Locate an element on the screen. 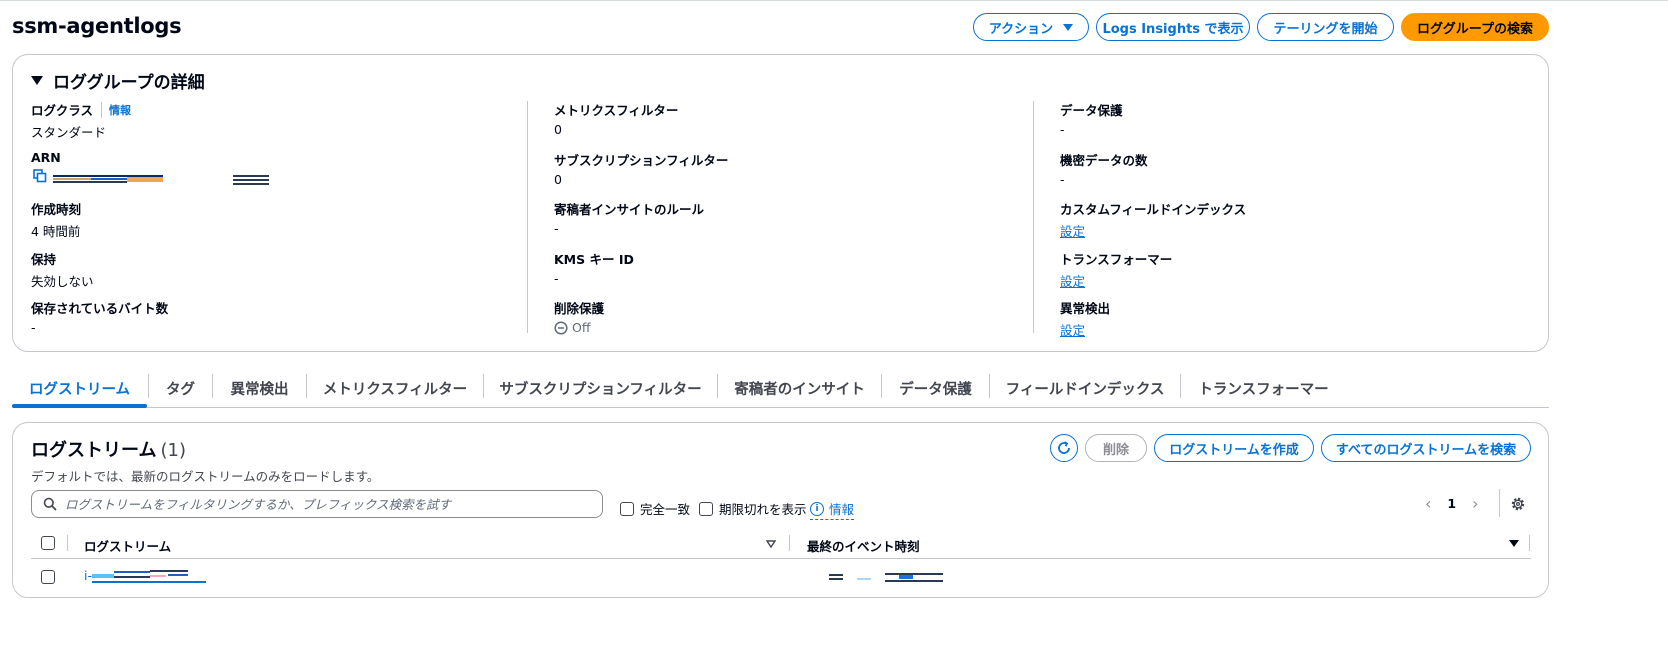  contributor-insights-field: 寄稿者インサイトのルール - is located at coordinates (629, 217).